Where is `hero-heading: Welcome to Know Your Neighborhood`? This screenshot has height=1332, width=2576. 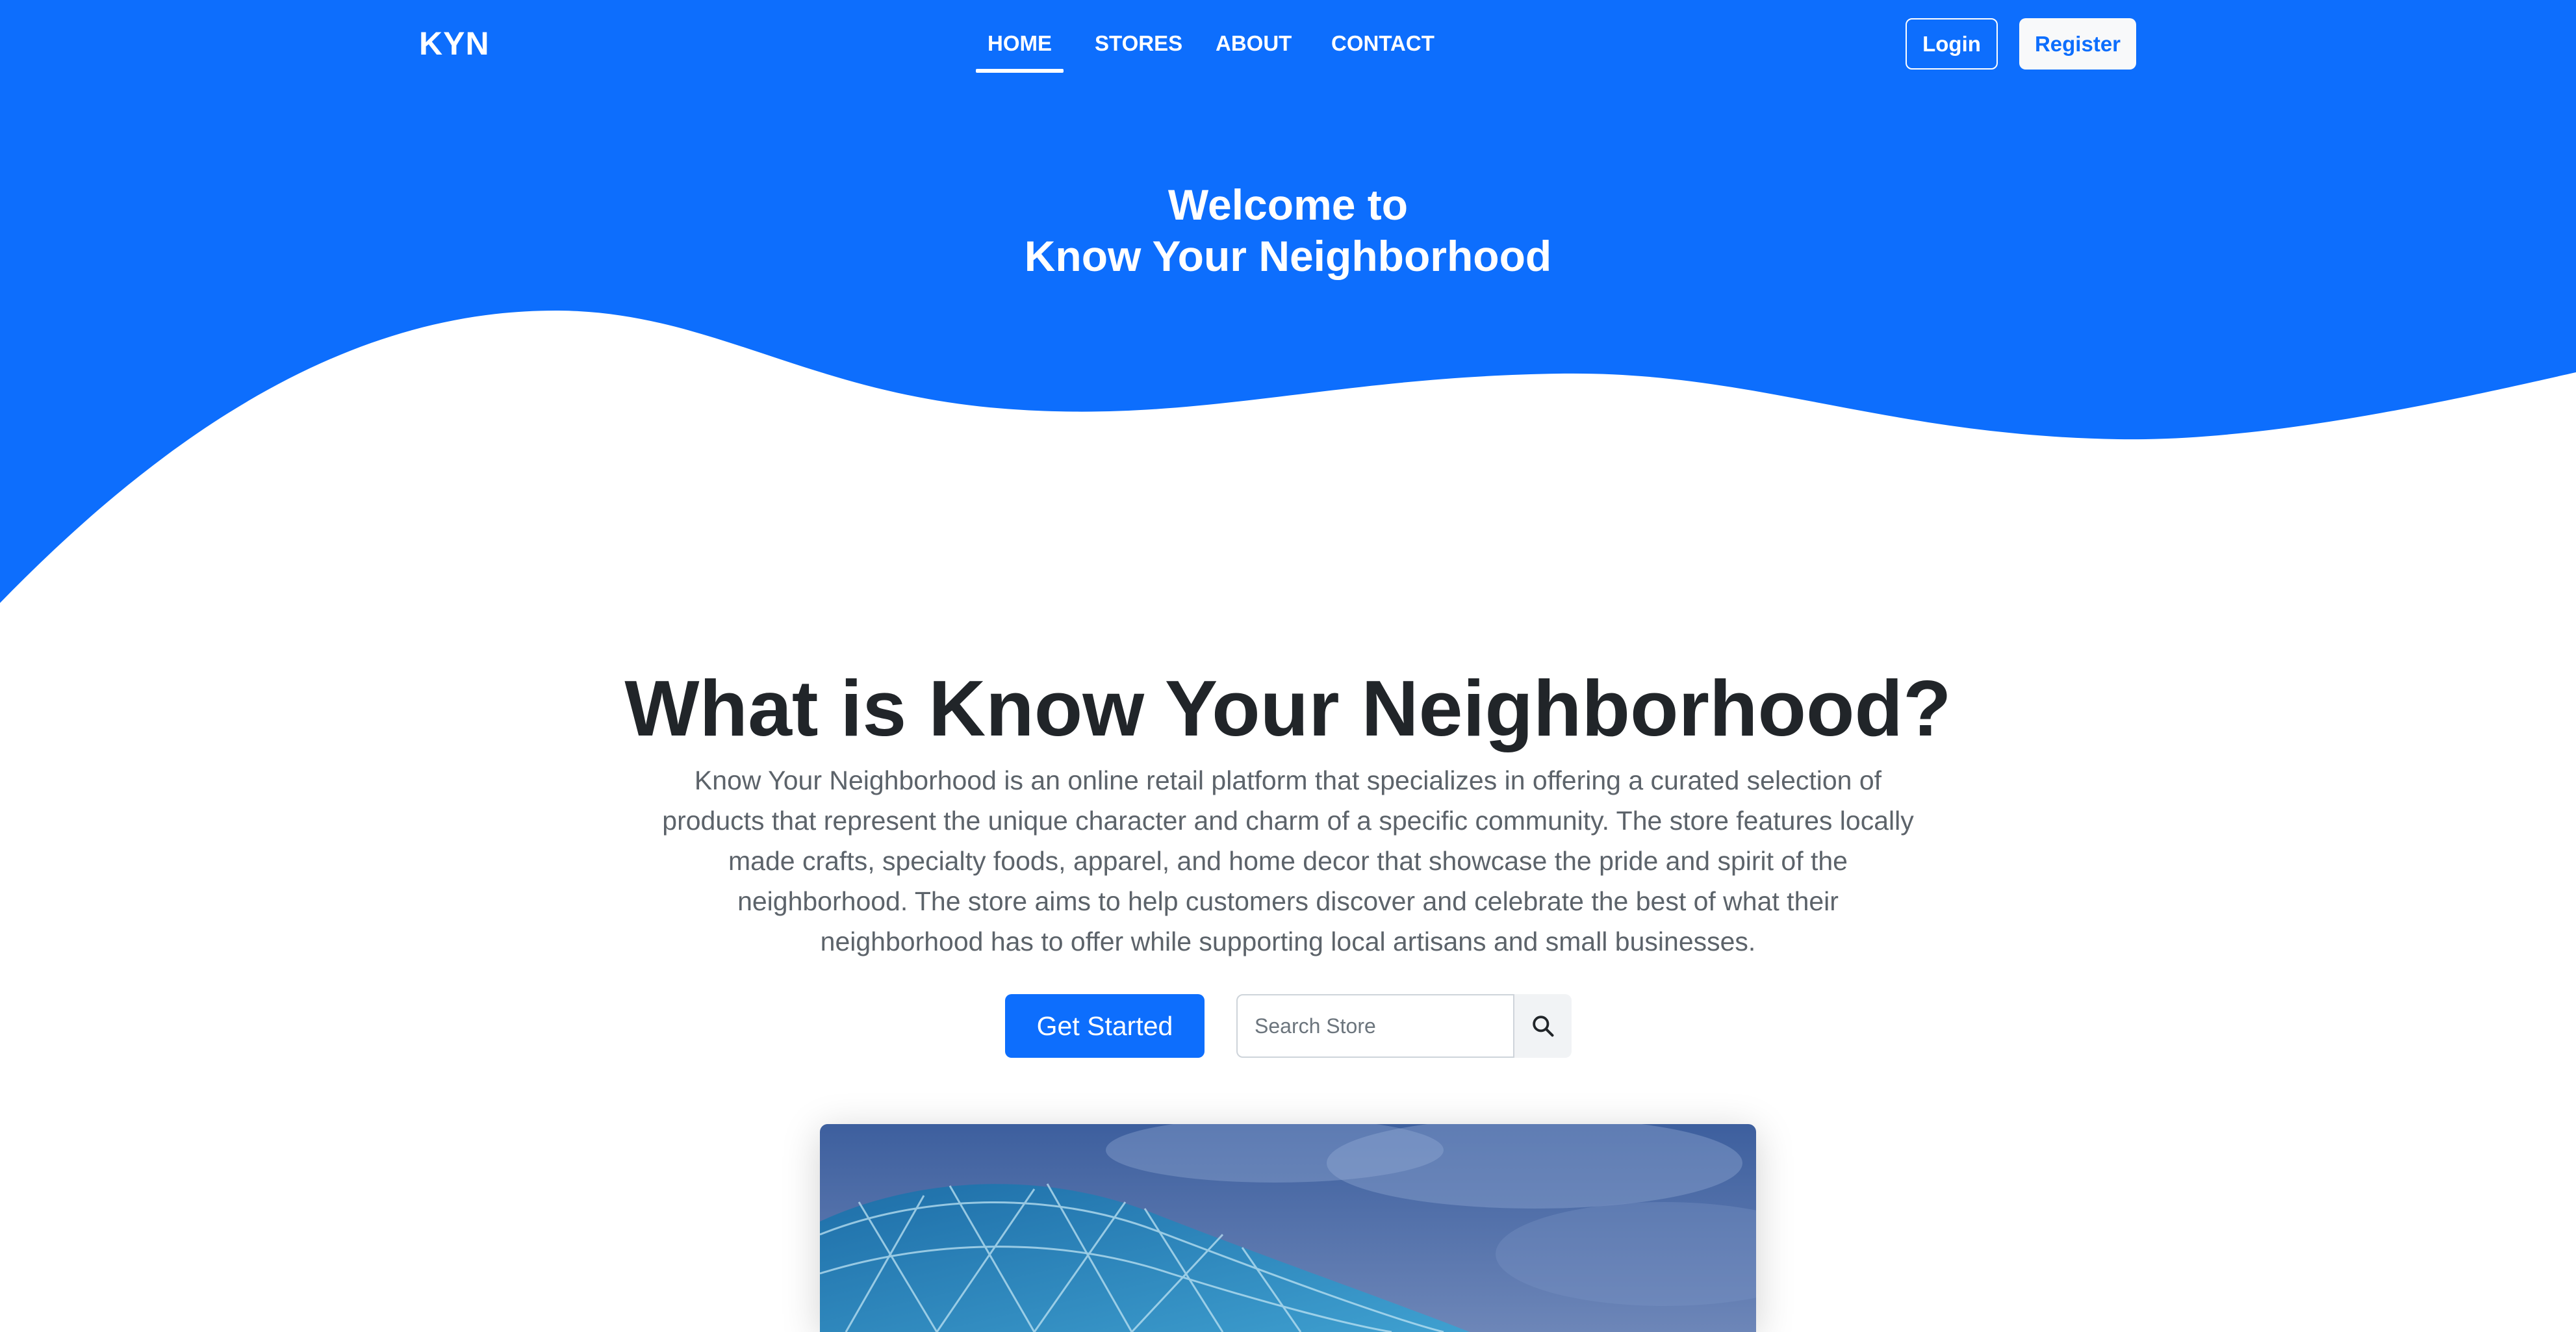
hero-heading: Welcome to Know Your Neighborhood is located at coordinates (1288, 230).